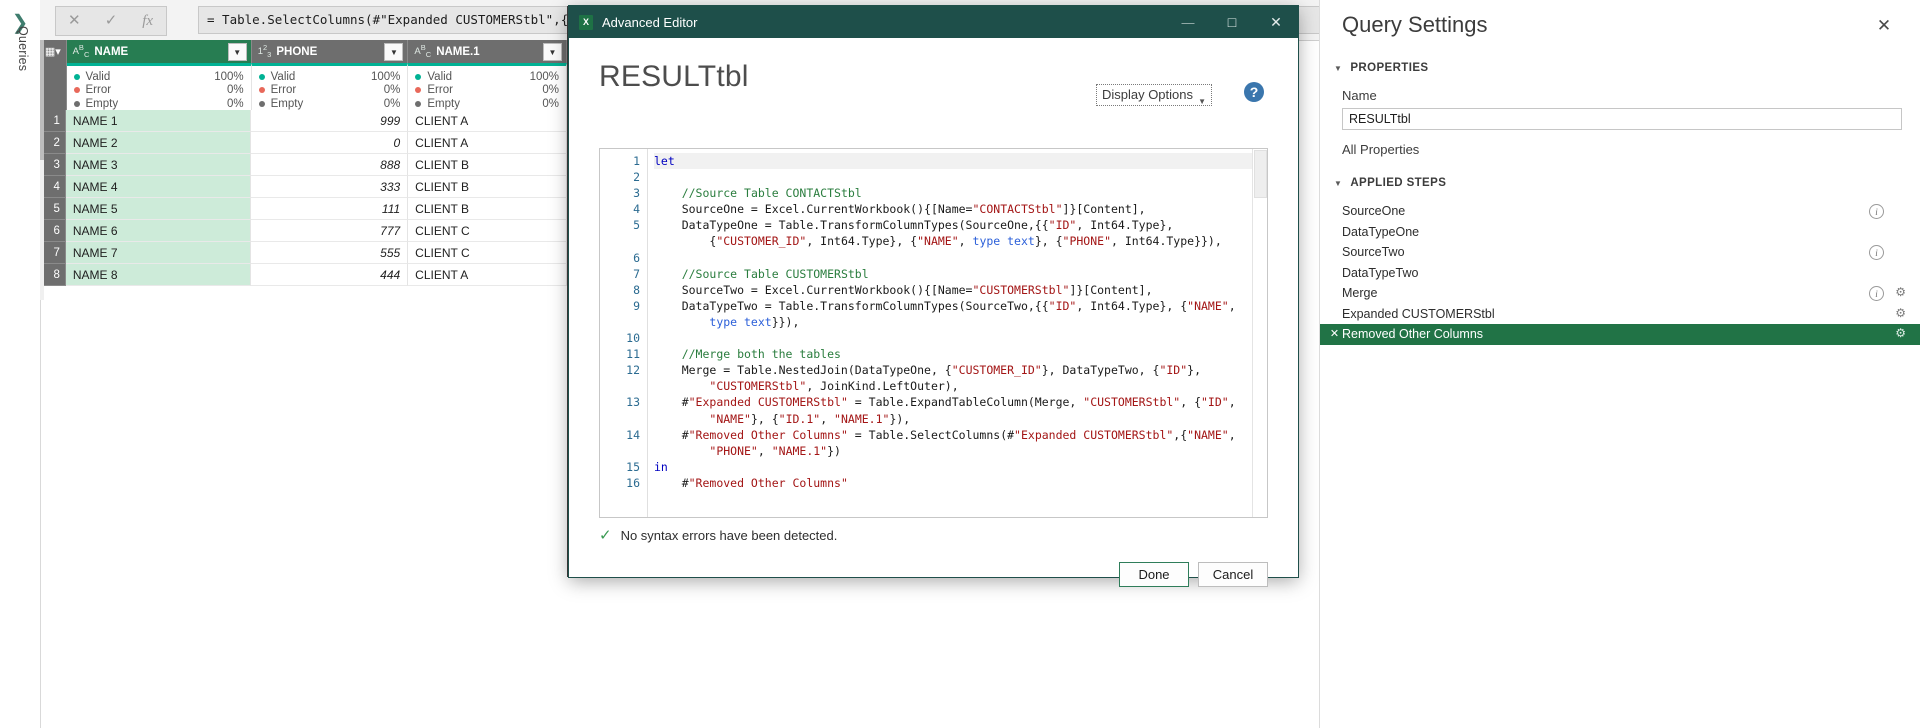  I want to click on applied-step: SourceTwo i, so click(1620, 252).